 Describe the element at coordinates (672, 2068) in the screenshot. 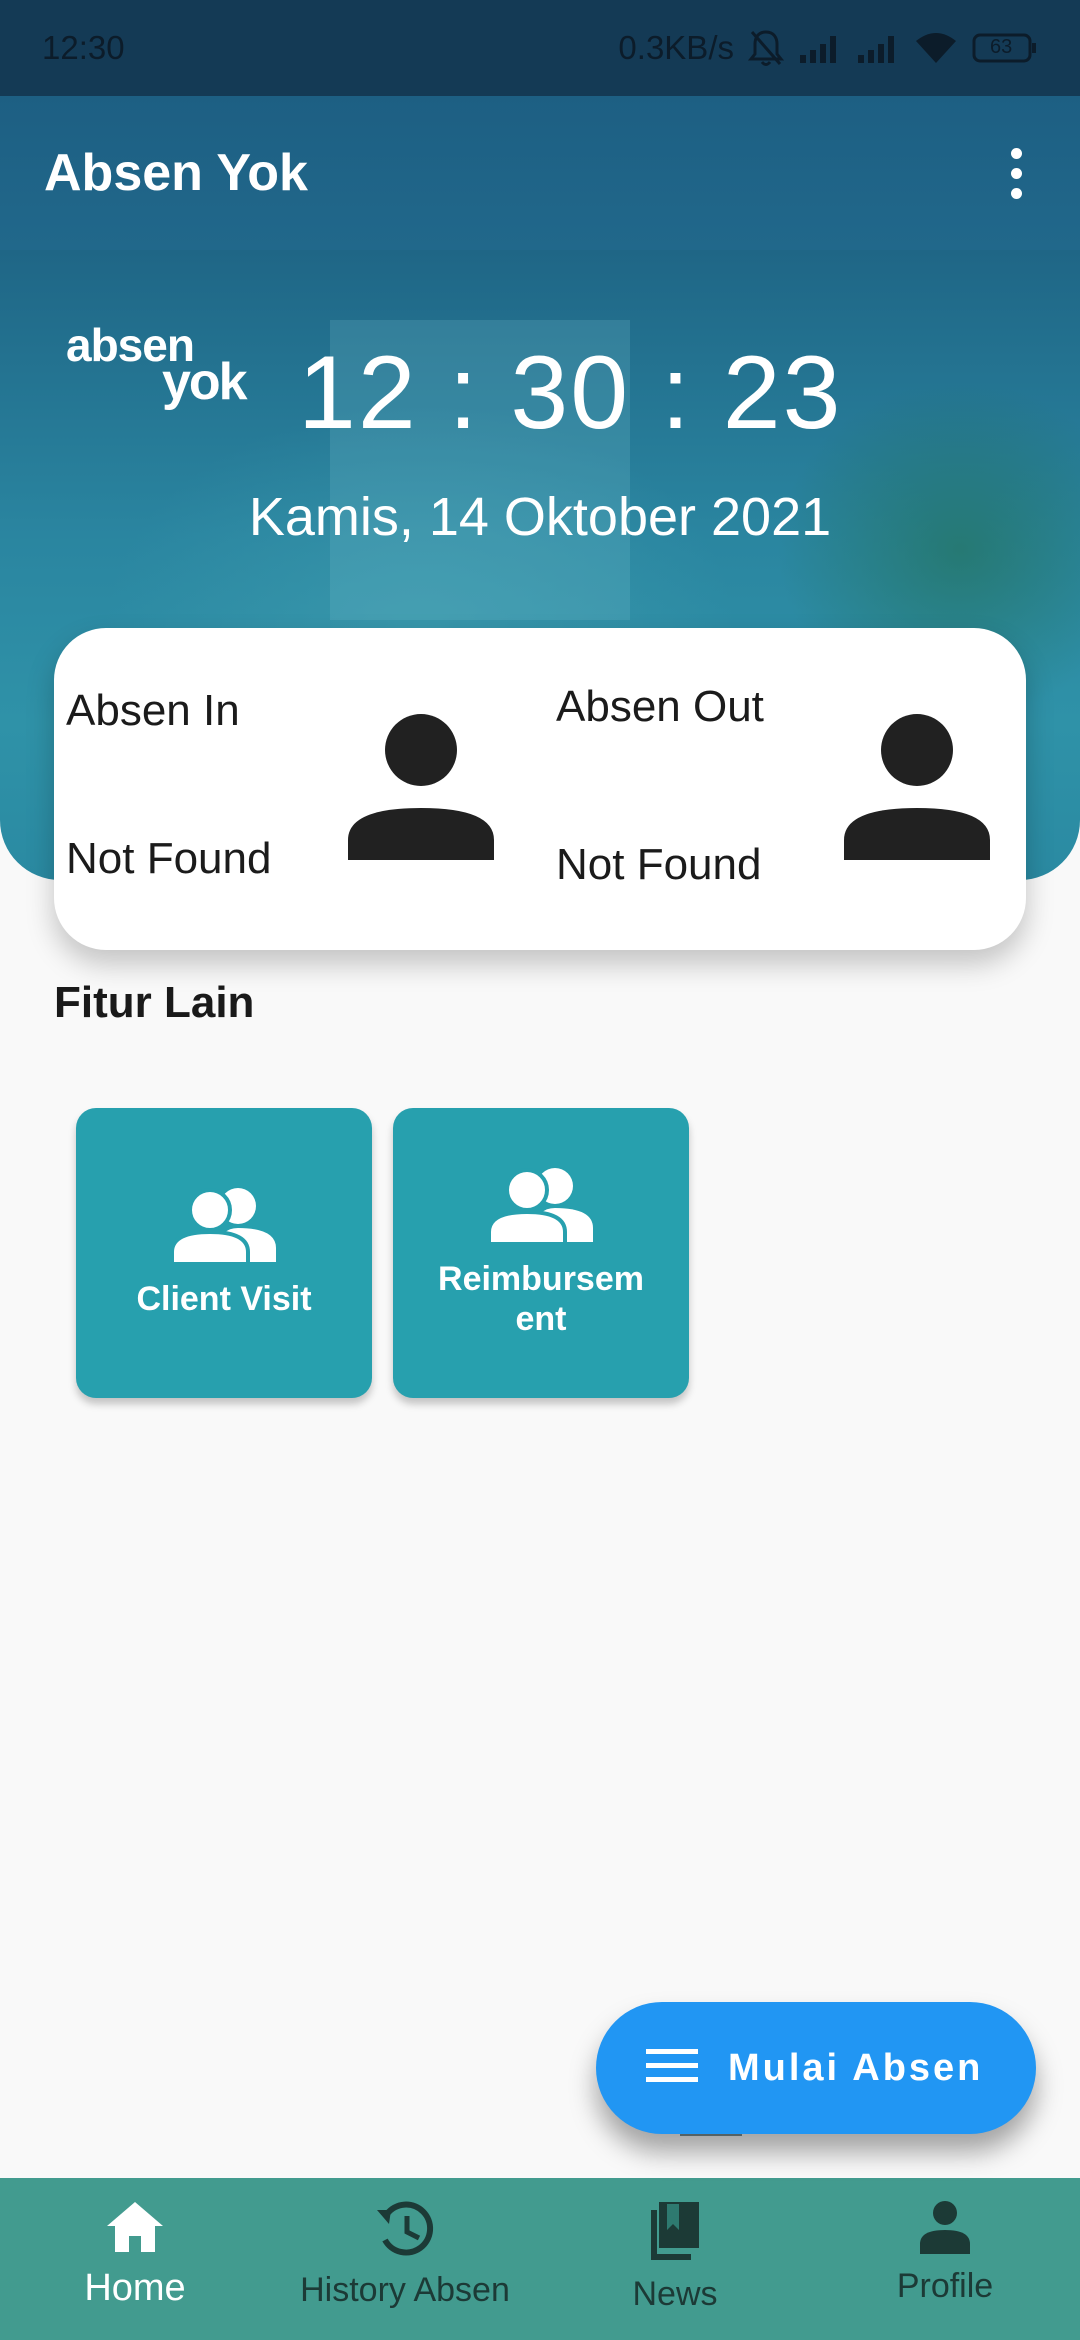

I see `menu-icon` at that location.